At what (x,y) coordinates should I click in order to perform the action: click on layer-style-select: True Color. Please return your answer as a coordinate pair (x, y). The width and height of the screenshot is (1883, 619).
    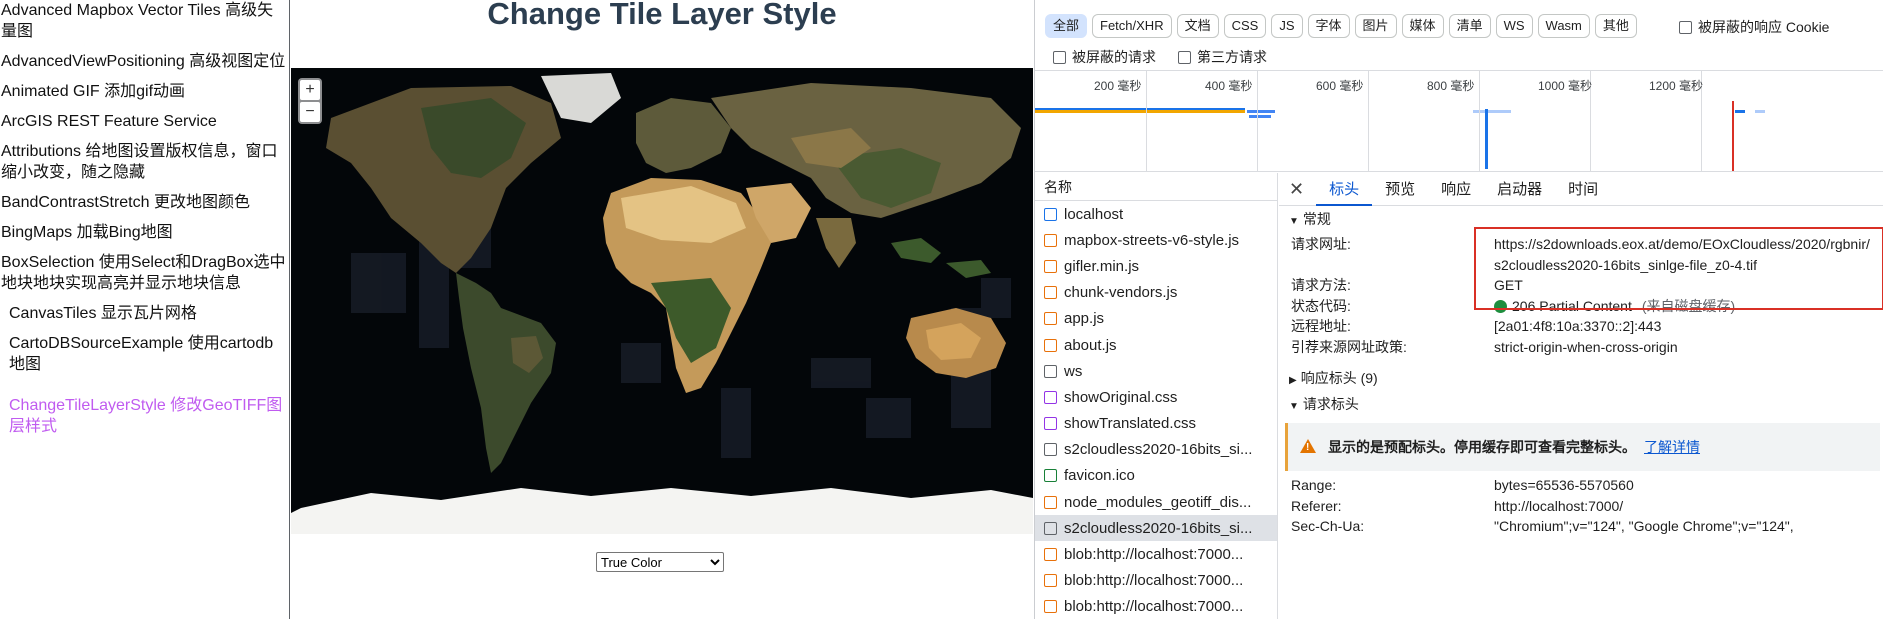
    Looking at the image, I should click on (660, 562).